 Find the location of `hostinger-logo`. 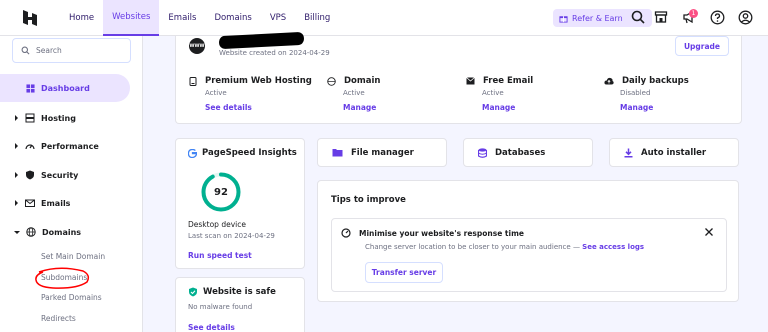

hostinger-logo is located at coordinates (30, 18).